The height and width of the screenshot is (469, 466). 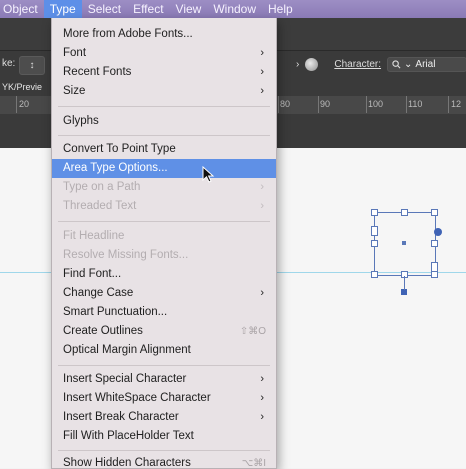 I want to click on font-family-field: ⌄ Arial, so click(x=426, y=64).